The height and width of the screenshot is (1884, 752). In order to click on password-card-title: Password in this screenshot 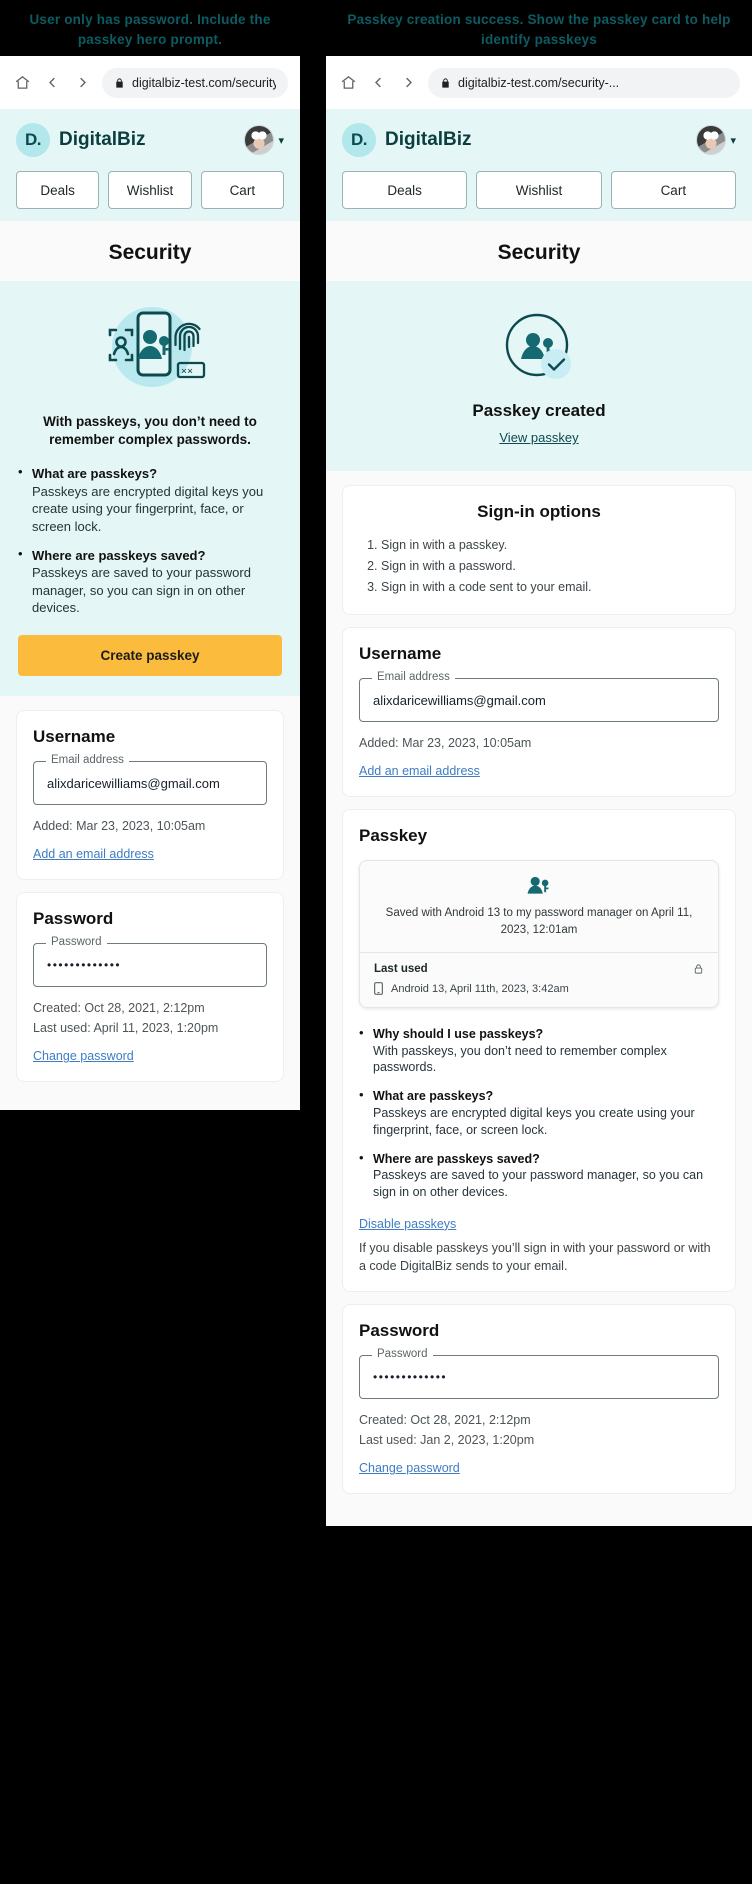, I will do `click(73, 919)`.